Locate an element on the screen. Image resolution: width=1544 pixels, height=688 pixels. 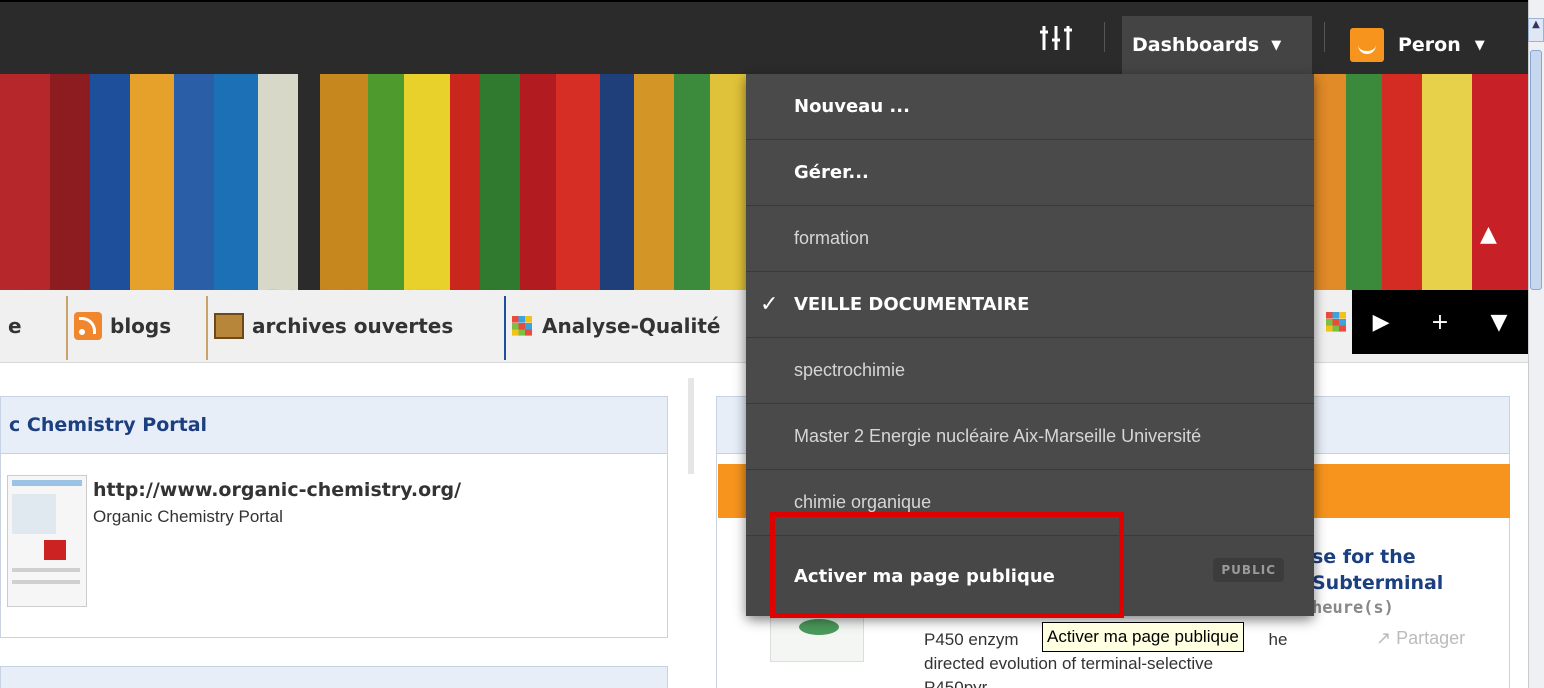
menu-item-label: chimie organique is located at coordinates (863, 502).